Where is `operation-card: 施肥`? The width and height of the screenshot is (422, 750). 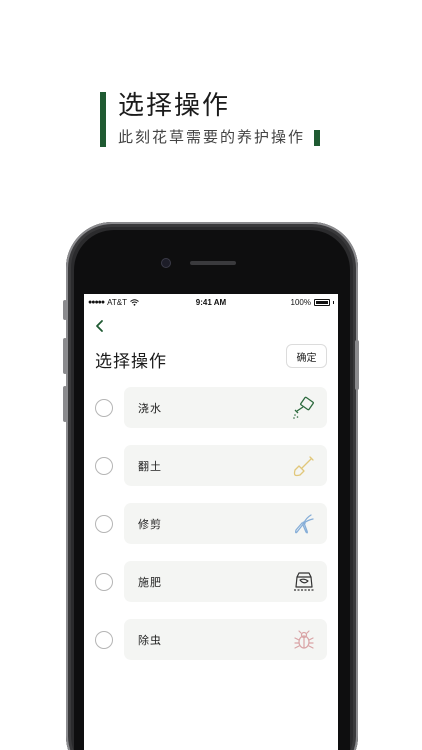
operation-card: 施肥 is located at coordinates (225, 581).